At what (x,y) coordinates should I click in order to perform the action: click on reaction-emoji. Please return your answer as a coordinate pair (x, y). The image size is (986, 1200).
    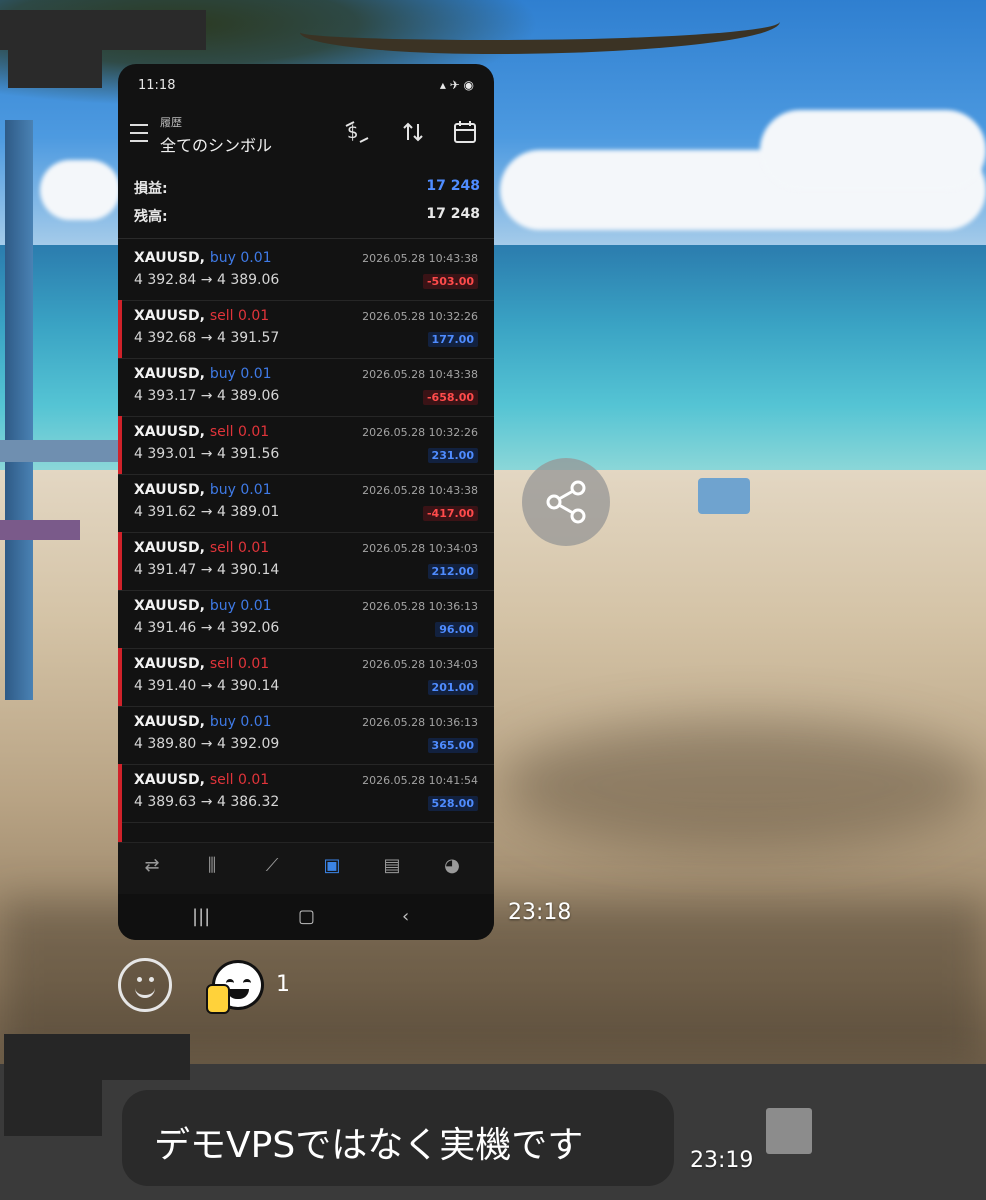
    Looking at the image, I should click on (235, 987).